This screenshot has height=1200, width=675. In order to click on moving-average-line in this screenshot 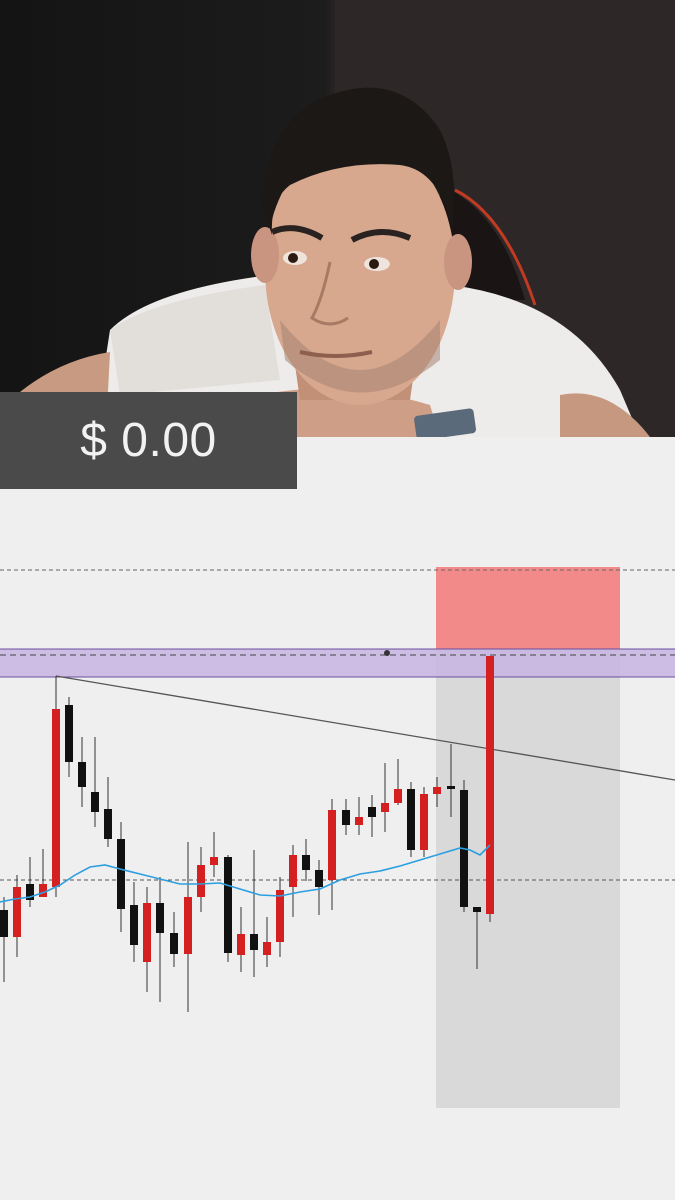, I will do `click(245, 873)`.